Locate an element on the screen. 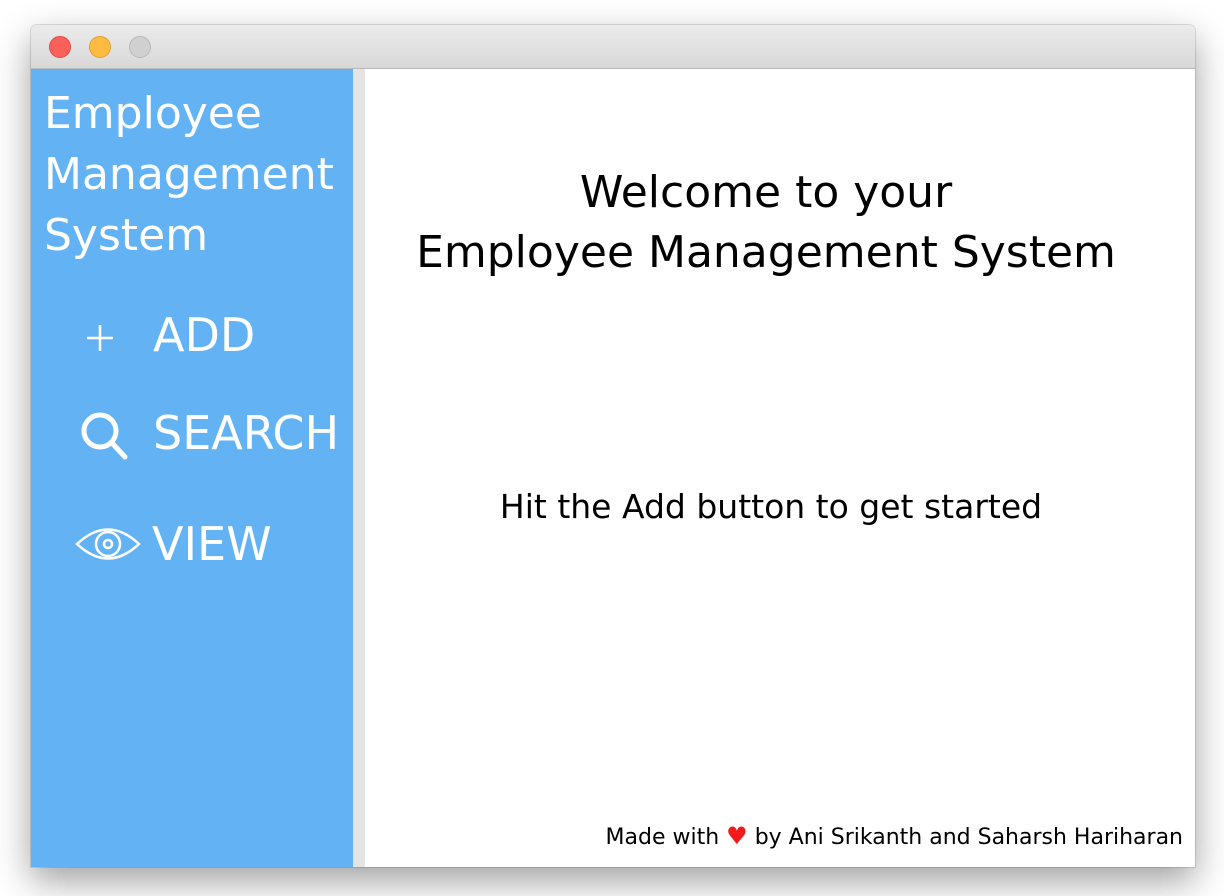 This screenshot has height=896, width=1224. search-icon is located at coordinates (111, 433).